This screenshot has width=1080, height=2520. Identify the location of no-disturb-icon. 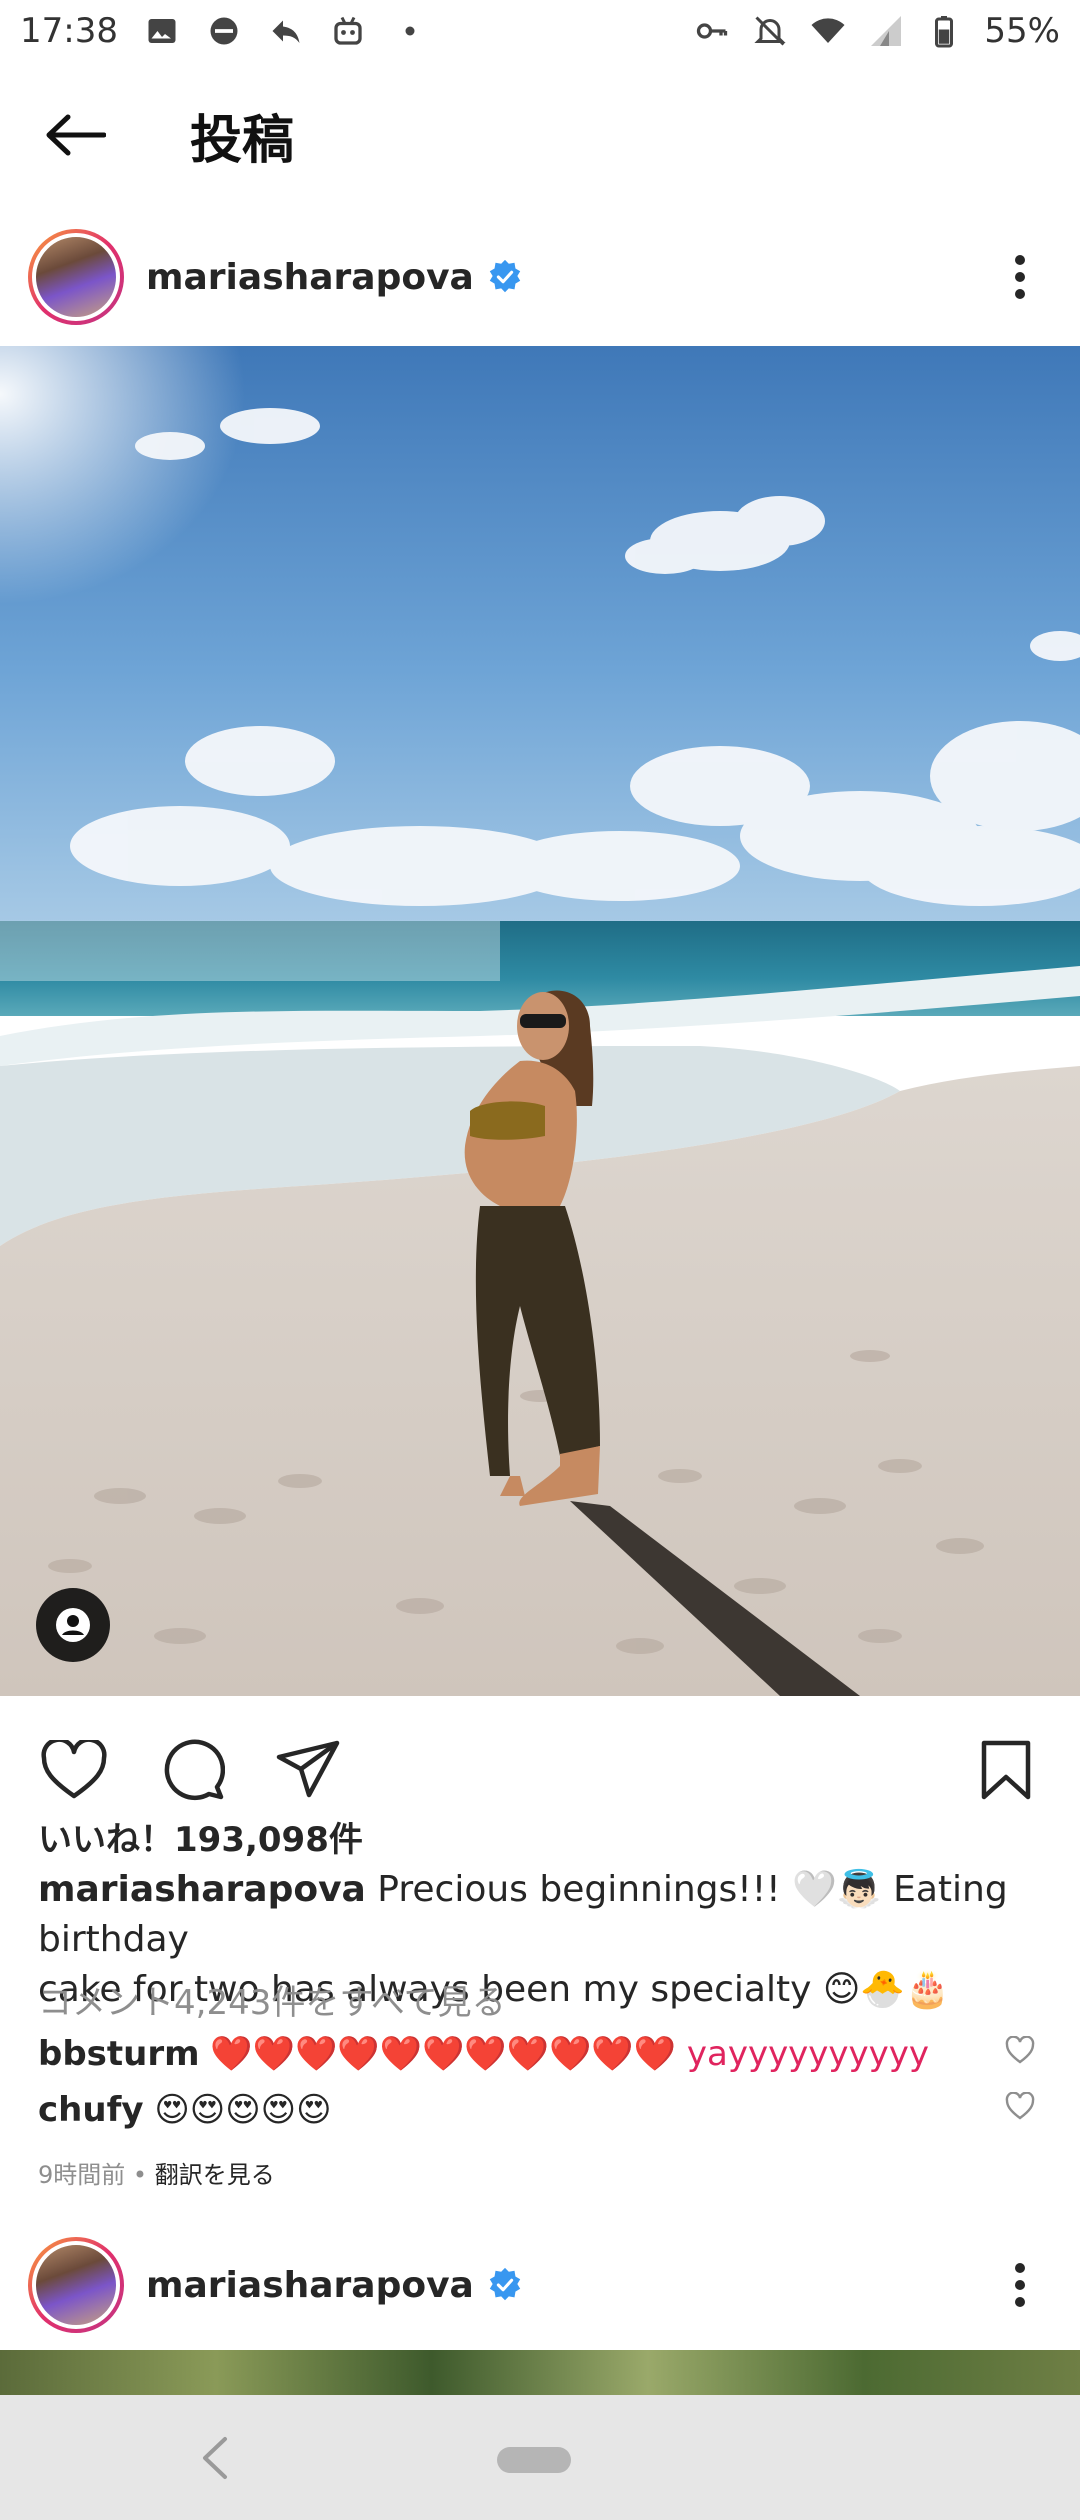
(224, 31).